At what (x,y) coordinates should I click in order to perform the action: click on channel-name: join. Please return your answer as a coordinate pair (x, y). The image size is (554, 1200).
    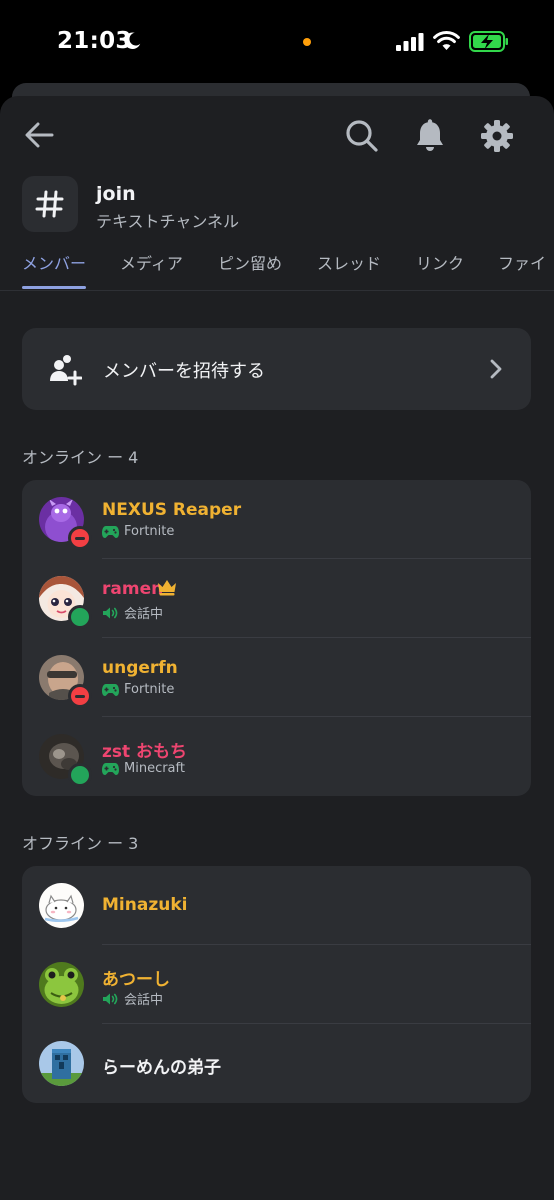
    Looking at the image, I should click on (116, 194).